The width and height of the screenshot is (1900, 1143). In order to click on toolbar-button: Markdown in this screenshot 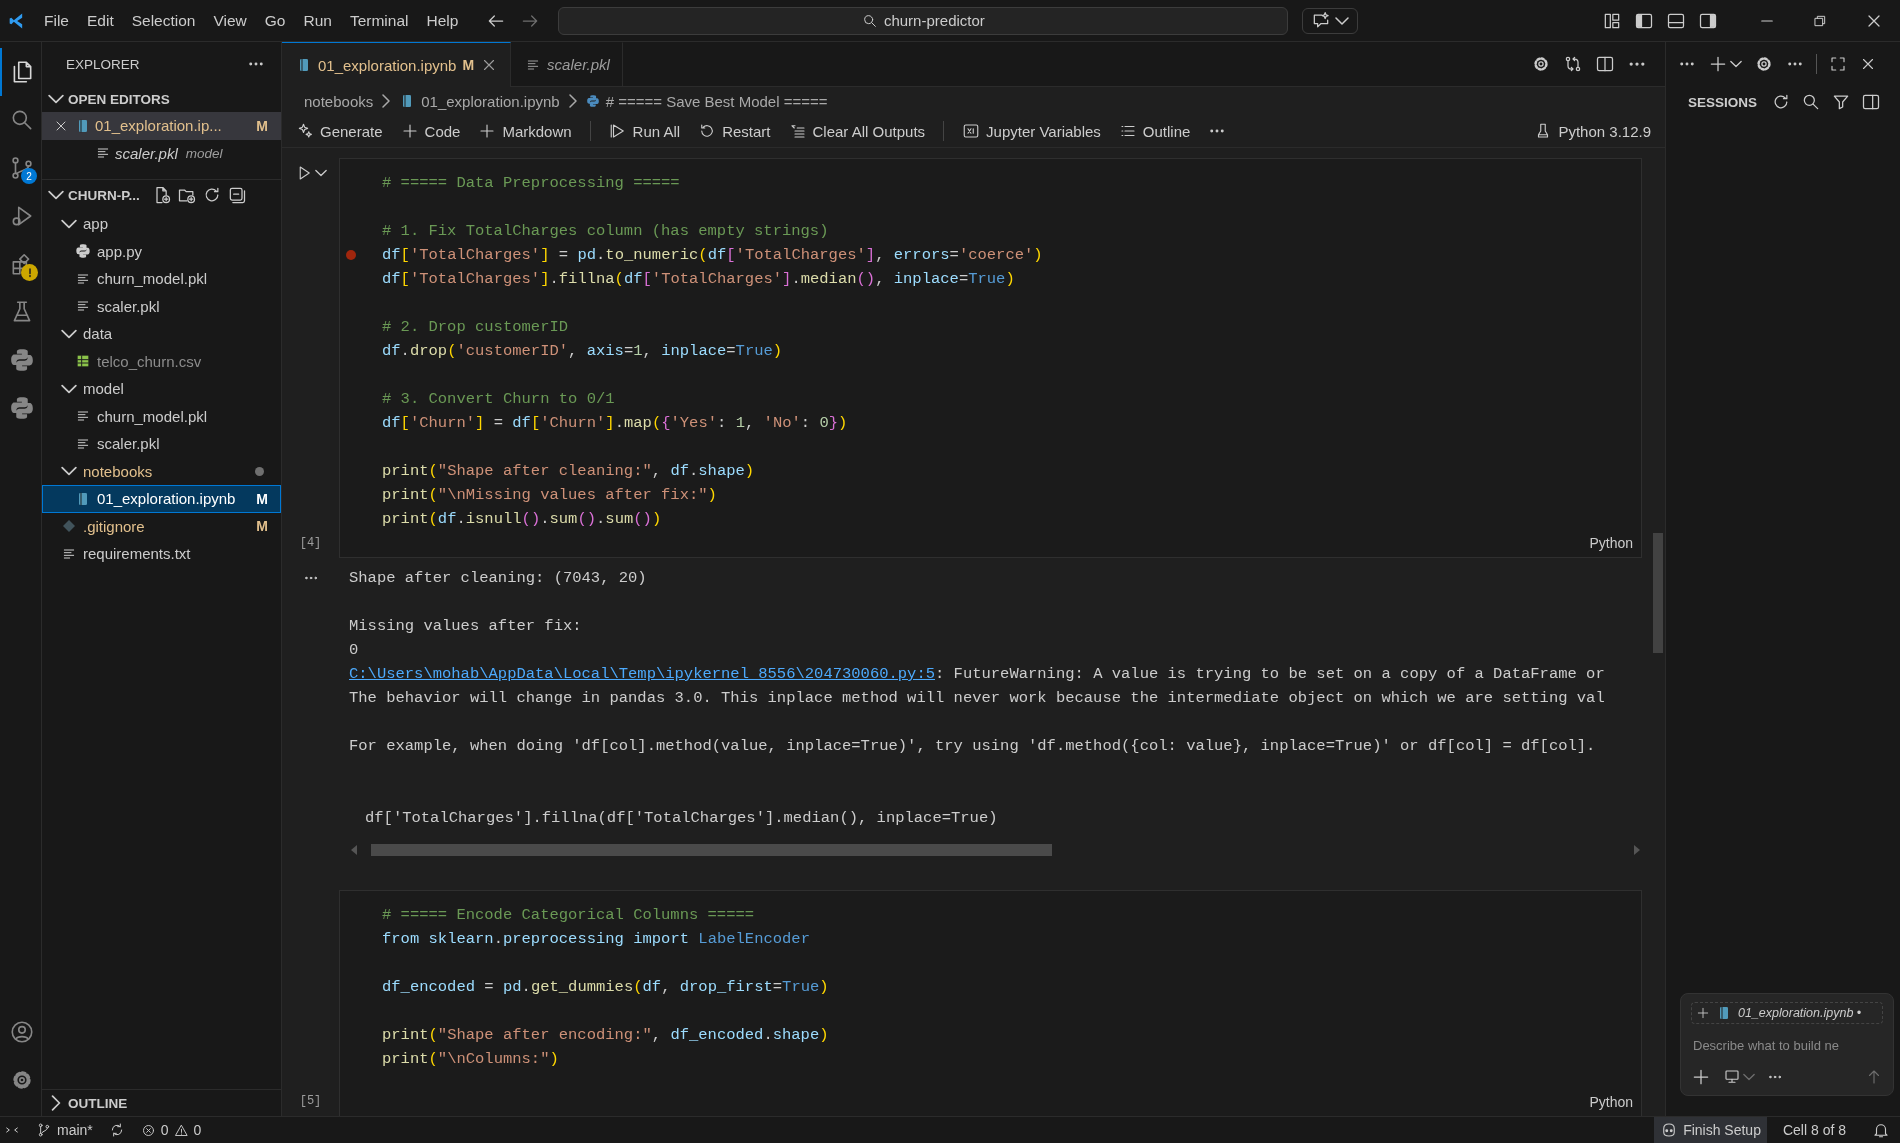, I will do `click(525, 131)`.